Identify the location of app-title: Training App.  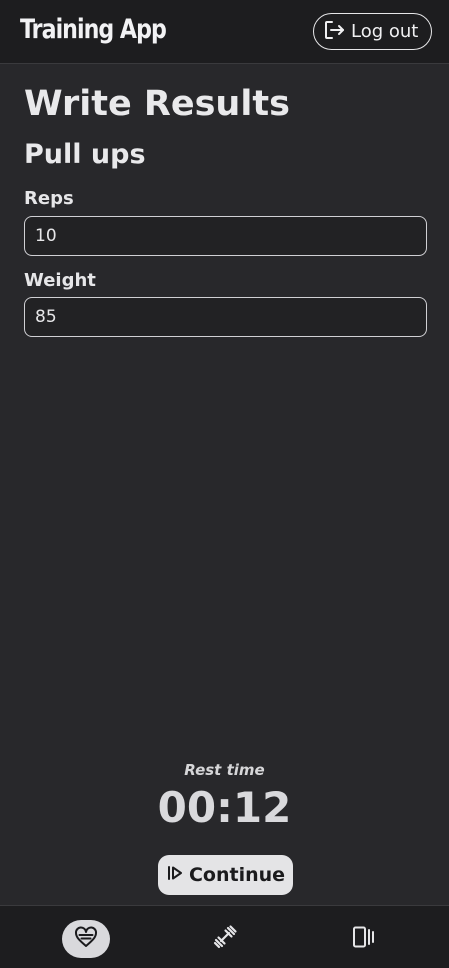
(93, 29).